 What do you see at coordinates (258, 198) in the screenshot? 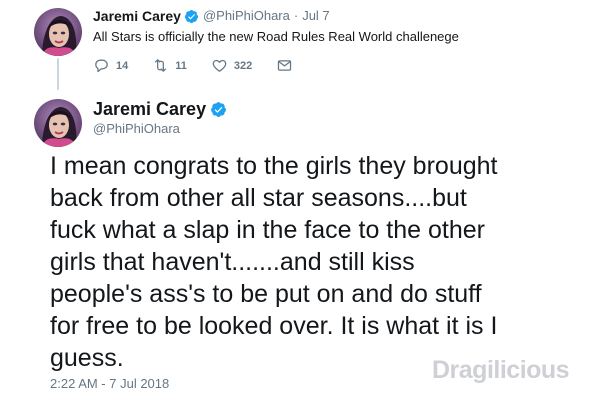
I see `tweet-text-line: back from other all star seasons....but` at bounding box center [258, 198].